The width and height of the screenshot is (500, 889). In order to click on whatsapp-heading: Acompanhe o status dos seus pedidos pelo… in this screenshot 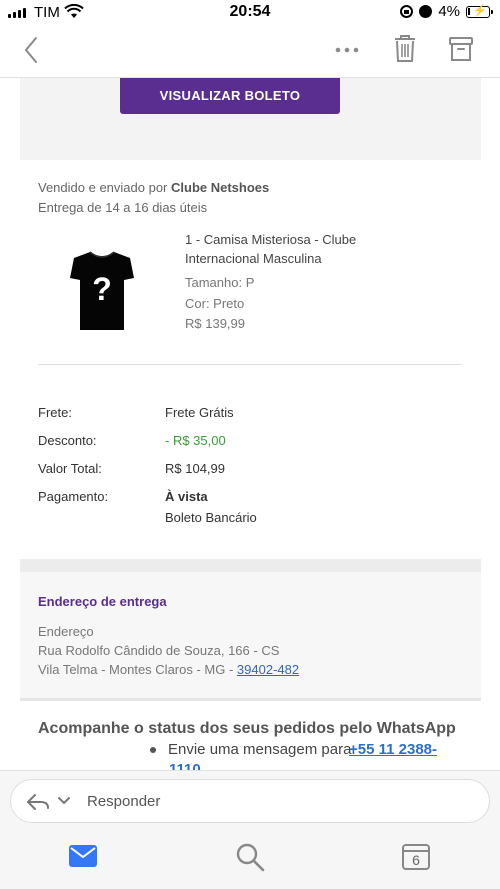, I will do `click(247, 728)`.